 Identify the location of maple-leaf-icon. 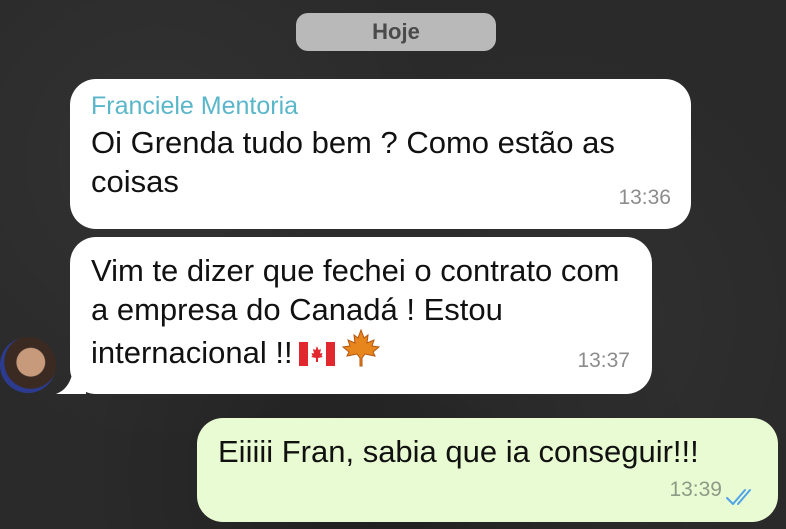
(361, 352).